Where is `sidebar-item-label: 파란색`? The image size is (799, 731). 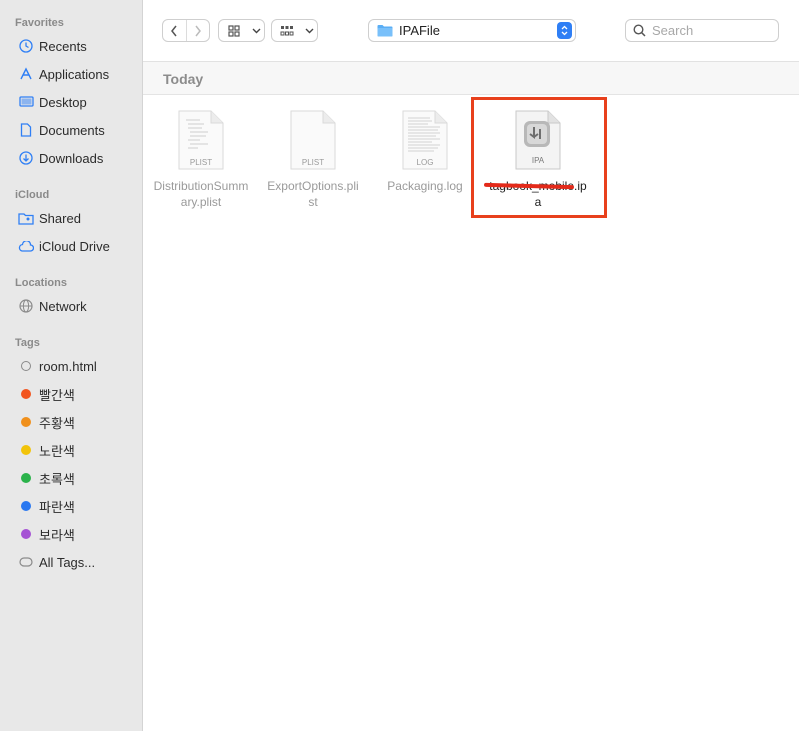
sidebar-item-label: 파란색 is located at coordinates (57, 507).